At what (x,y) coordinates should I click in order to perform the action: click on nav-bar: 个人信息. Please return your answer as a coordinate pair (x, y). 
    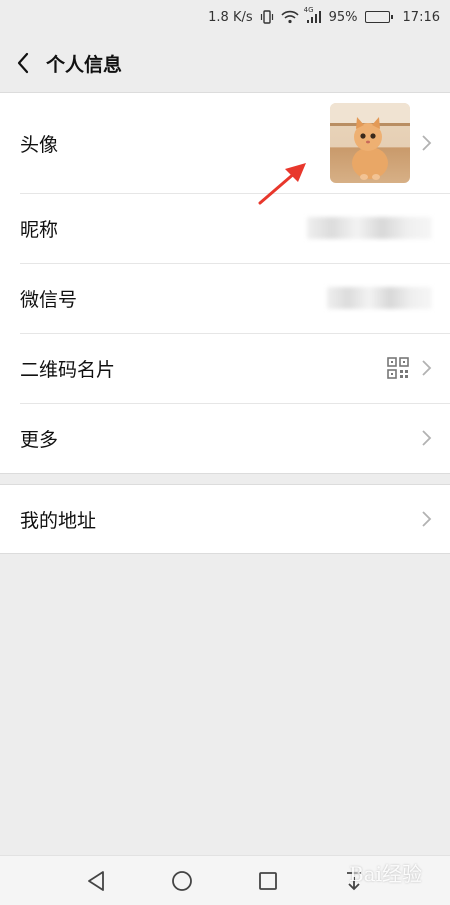
    Looking at the image, I should click on (225, 63).